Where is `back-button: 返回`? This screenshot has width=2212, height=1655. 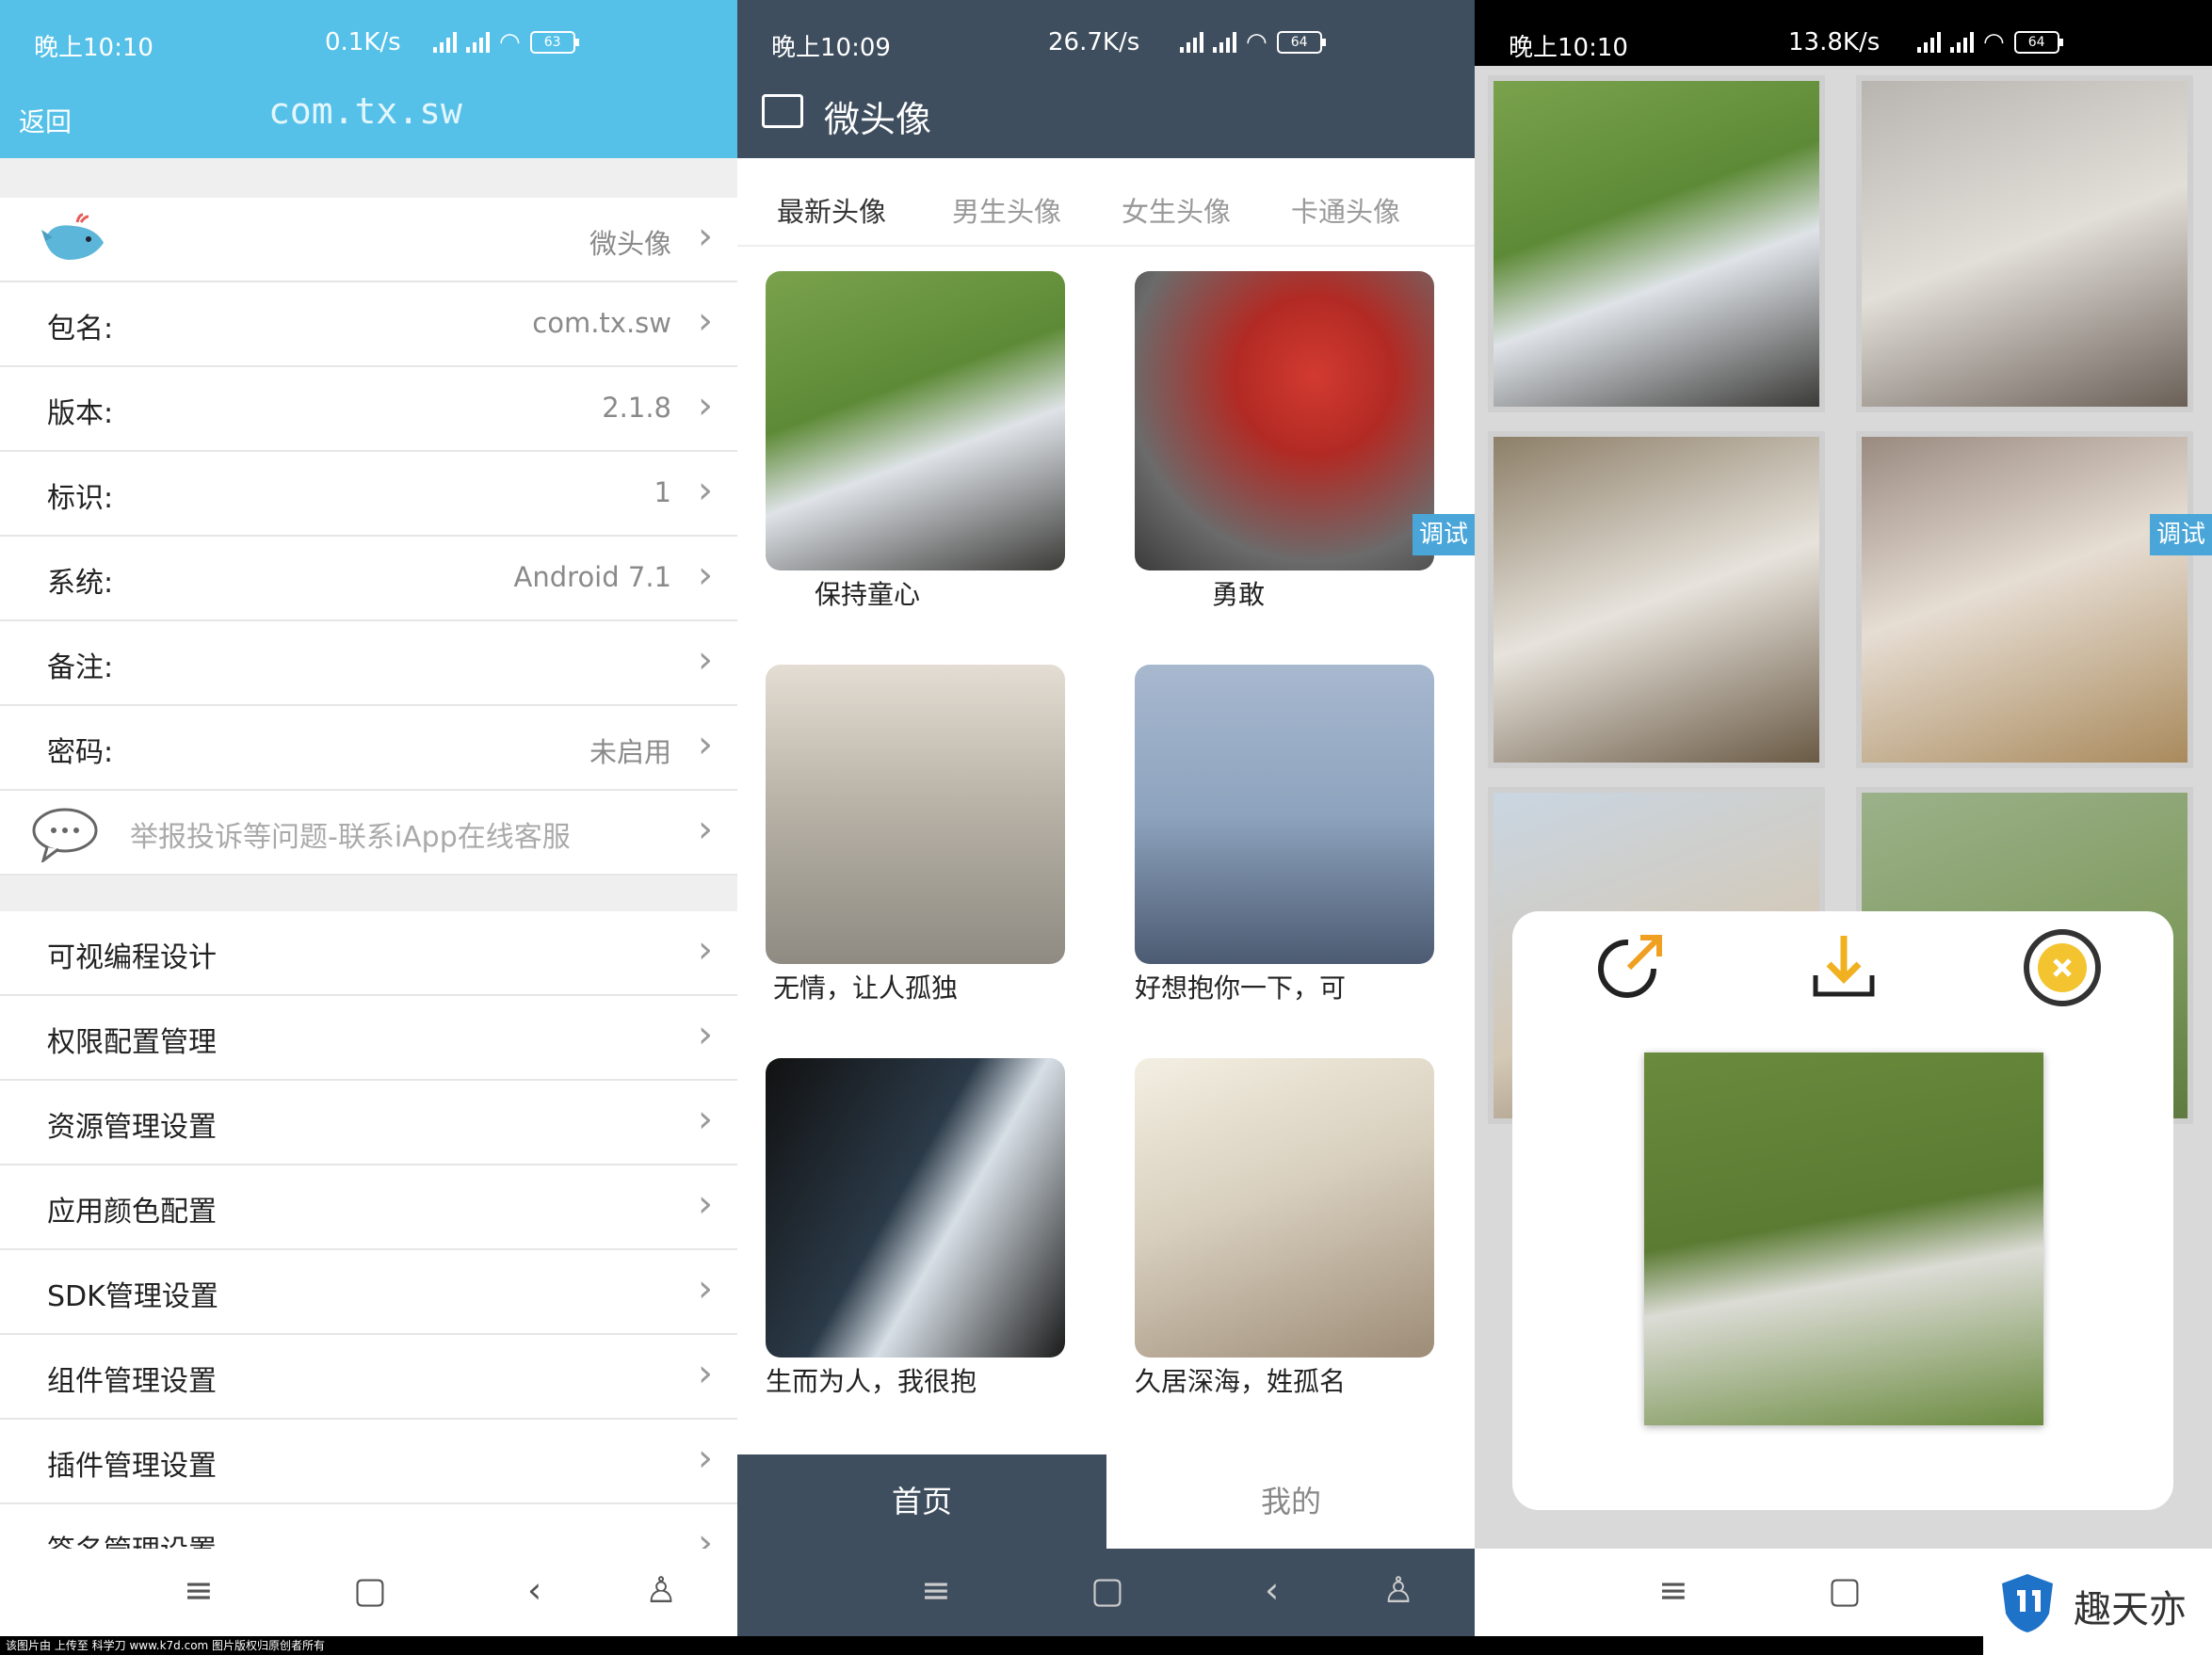 back-button: 返回 is located at coordinates (45, 120).